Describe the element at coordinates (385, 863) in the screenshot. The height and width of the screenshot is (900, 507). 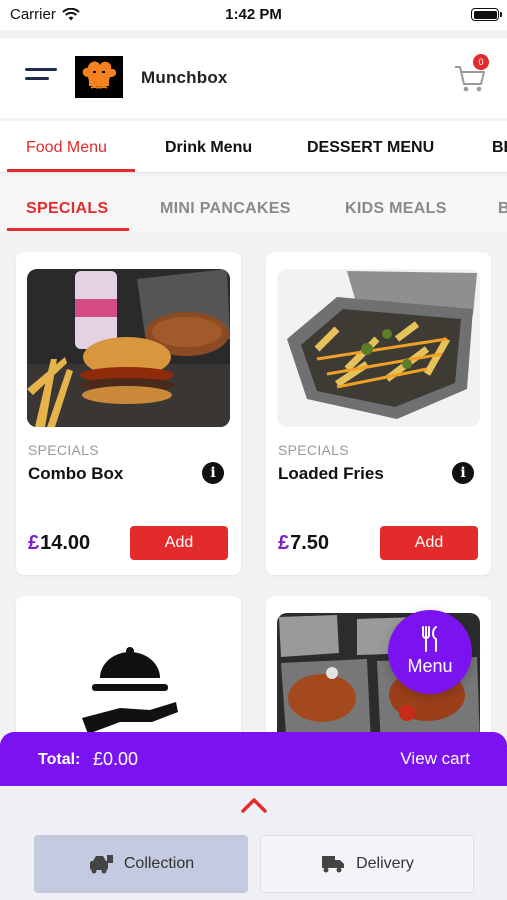
I see `delivery-label: Delivery` at that location.